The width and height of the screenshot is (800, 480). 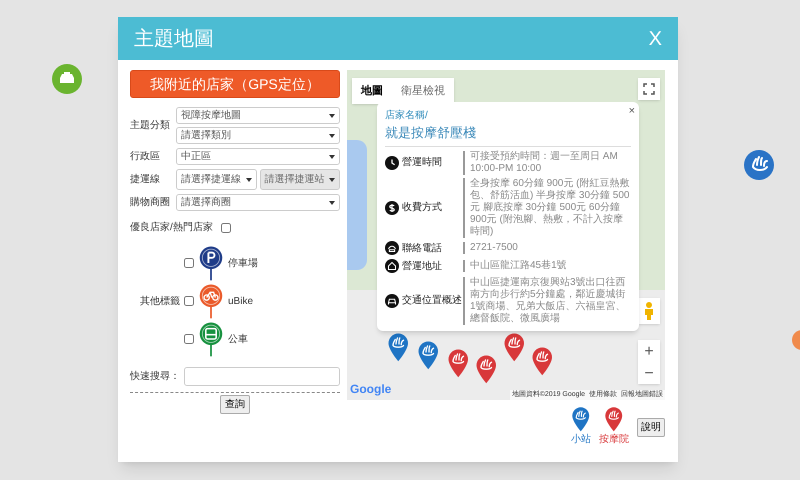 What do you see at coordinates (155, 377) in the screenshot?
I see `quick-search-label: 快速搜尋：` at bounding box center [155, 377].